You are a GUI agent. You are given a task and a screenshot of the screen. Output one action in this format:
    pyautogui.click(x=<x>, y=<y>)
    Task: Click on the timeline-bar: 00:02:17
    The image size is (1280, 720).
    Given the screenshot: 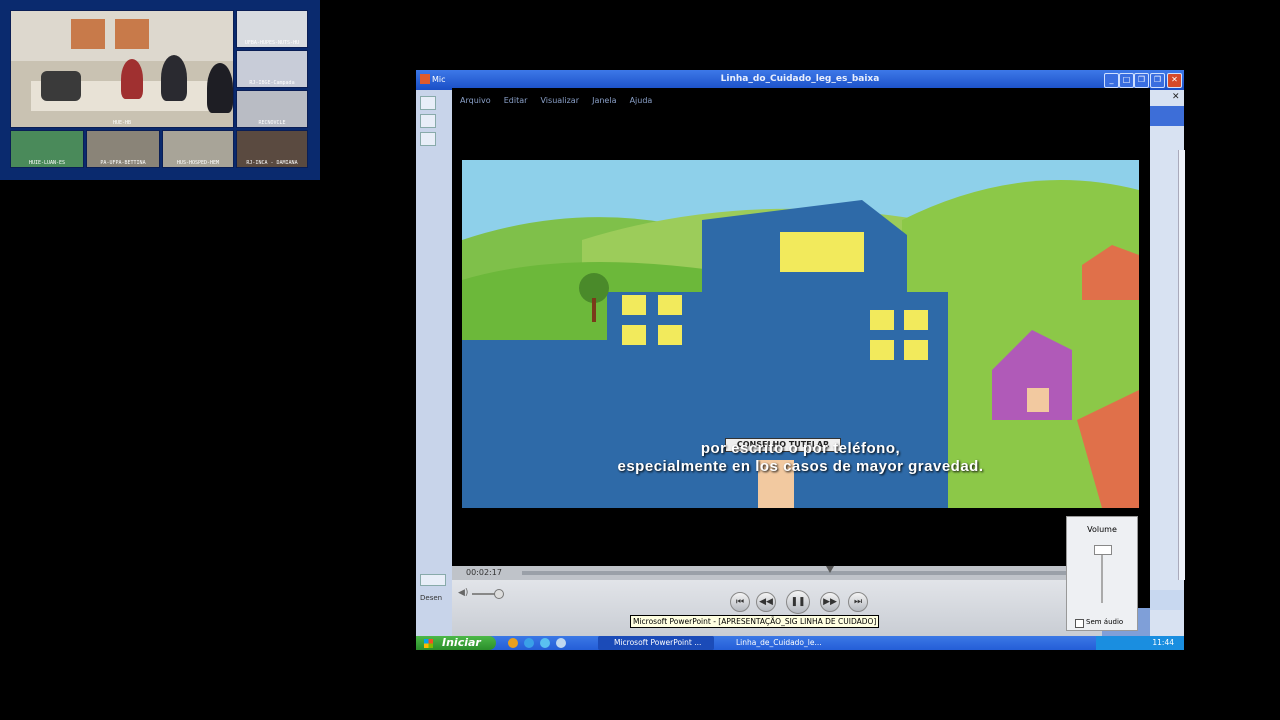 What is the action you would take?
    pyautogui.click(x=777, y=573)
    